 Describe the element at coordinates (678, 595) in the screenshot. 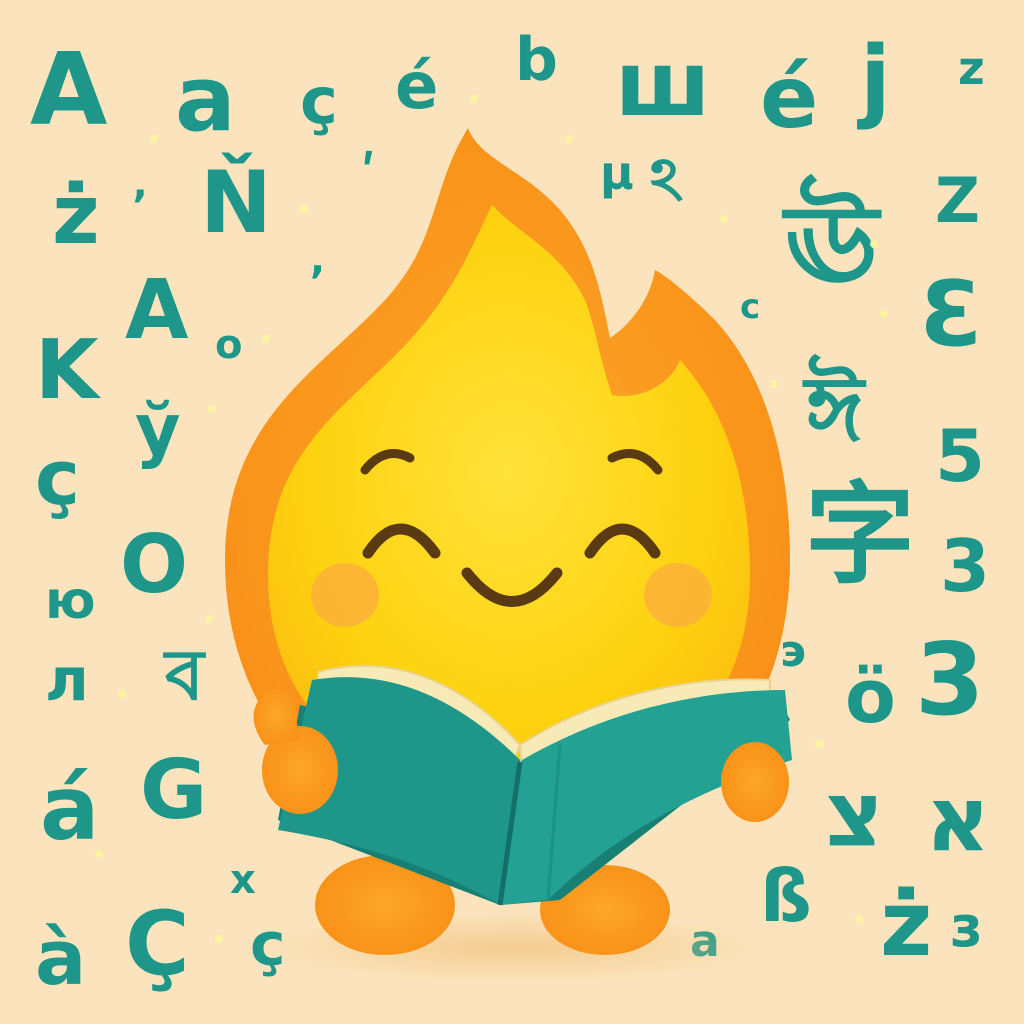

I see `right-cheek` at that location.